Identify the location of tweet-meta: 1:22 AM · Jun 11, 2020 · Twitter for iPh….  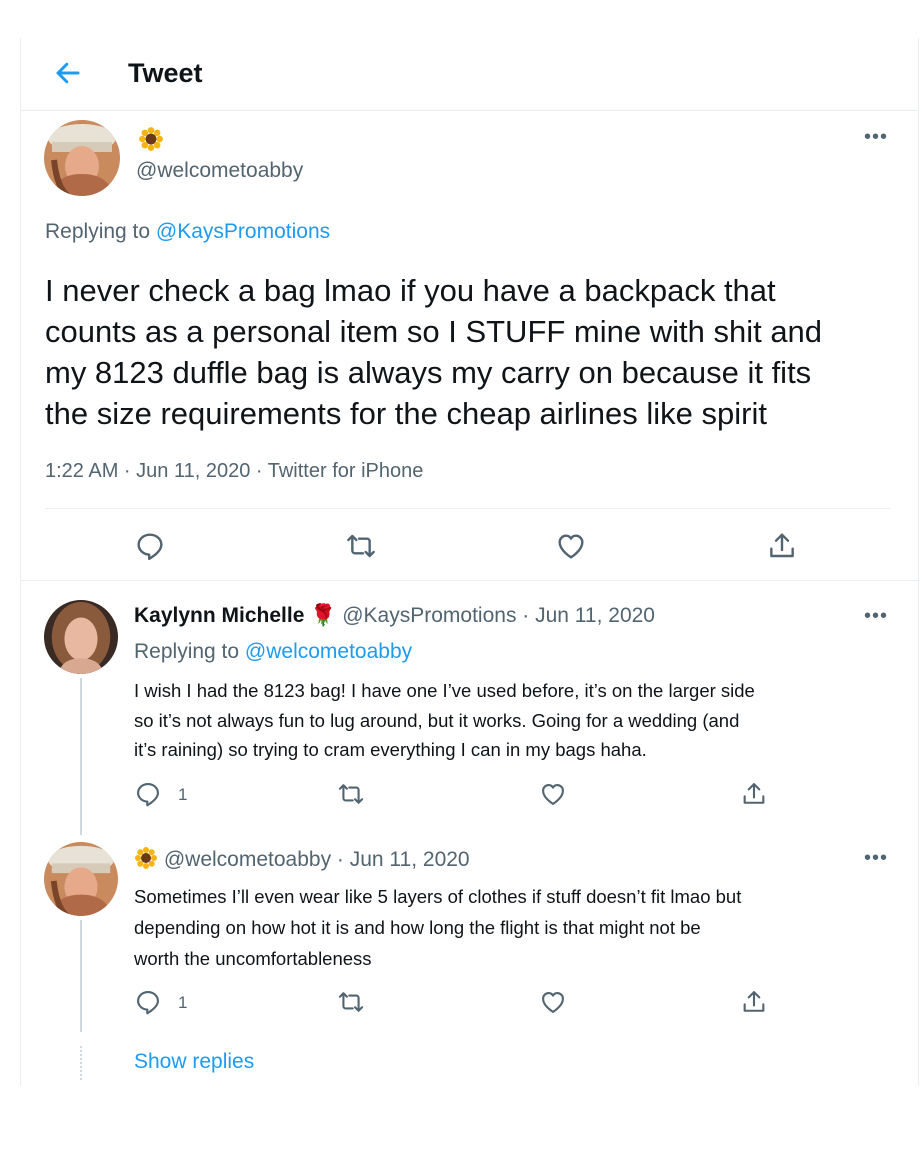
(234, 471).